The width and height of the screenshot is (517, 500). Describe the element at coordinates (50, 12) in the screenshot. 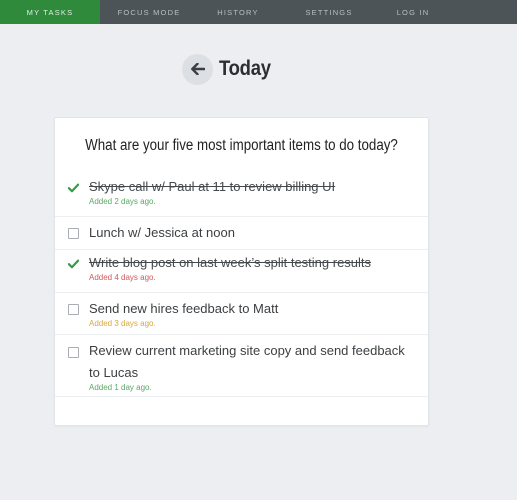

I see `nav-tab-my-tasks: MY TASKS` at that location.